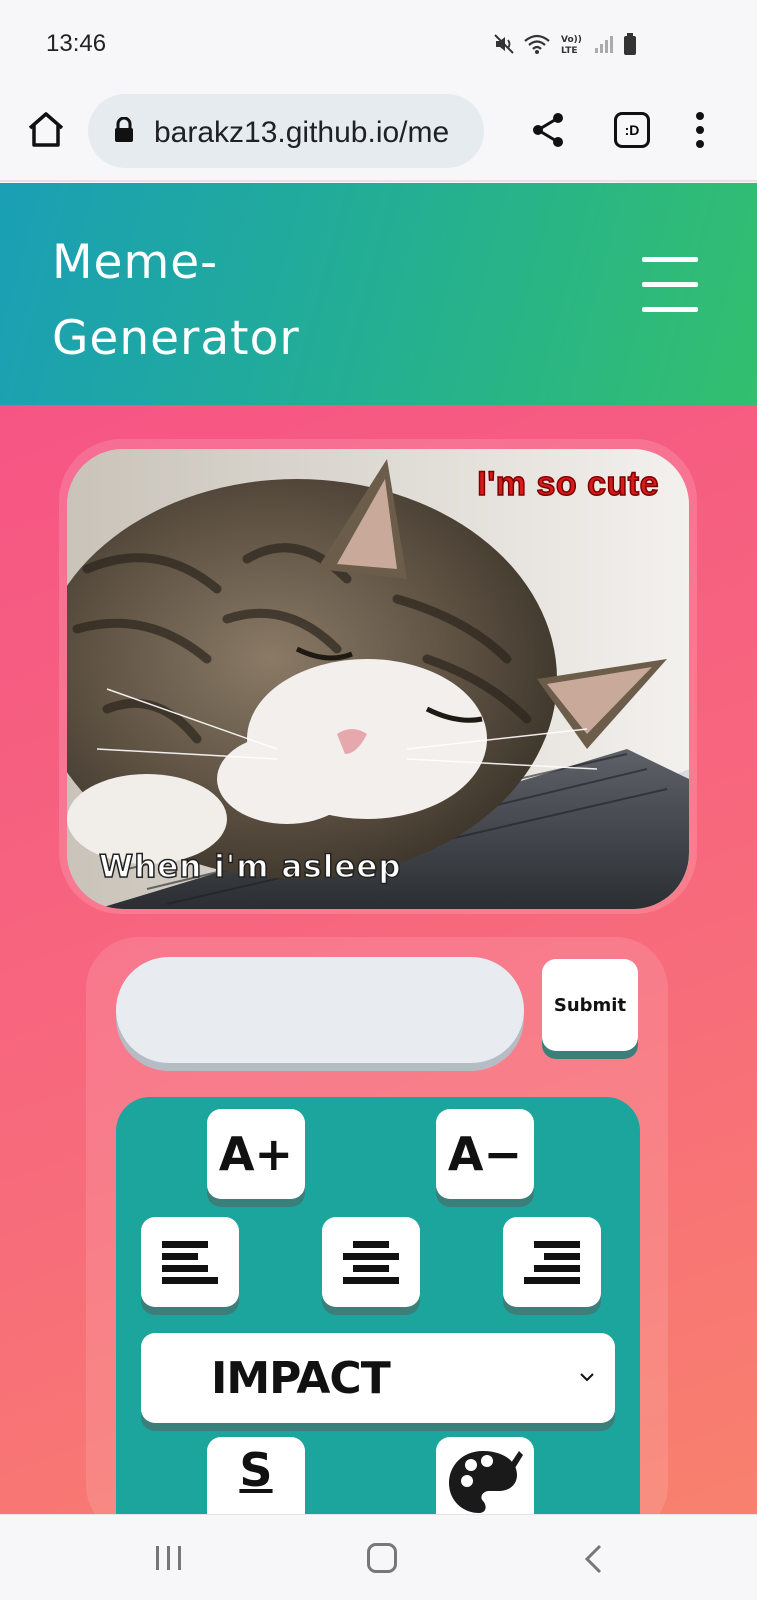 The image size is (757, 1600). I want to click on status-icons: Vo)) LTE, so click(565, 44).